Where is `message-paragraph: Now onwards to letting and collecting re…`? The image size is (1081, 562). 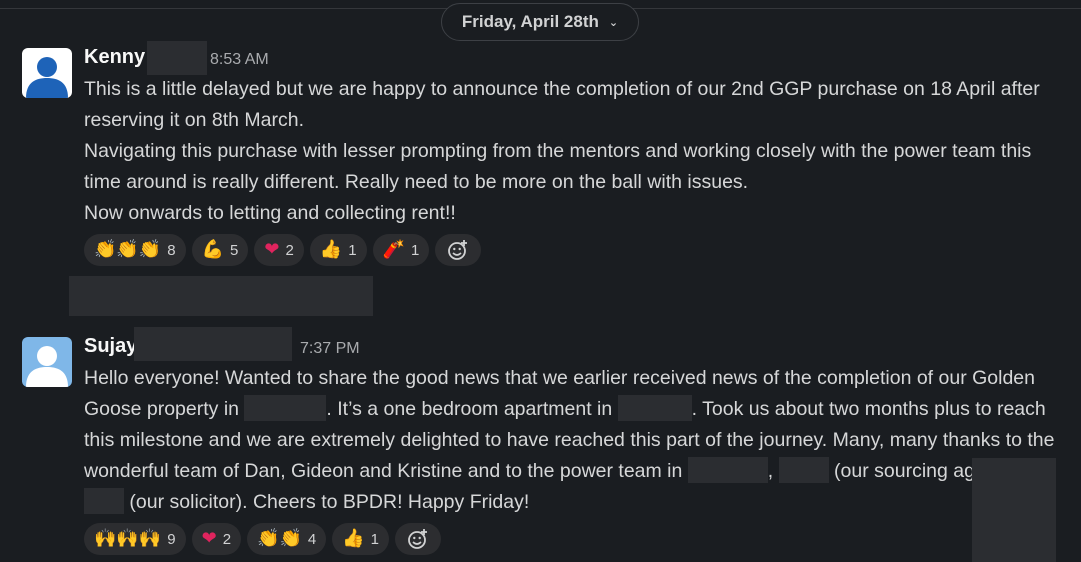 message-paragraph: Now onwards to letting and collecting re… is located at coordinates (270, 213).